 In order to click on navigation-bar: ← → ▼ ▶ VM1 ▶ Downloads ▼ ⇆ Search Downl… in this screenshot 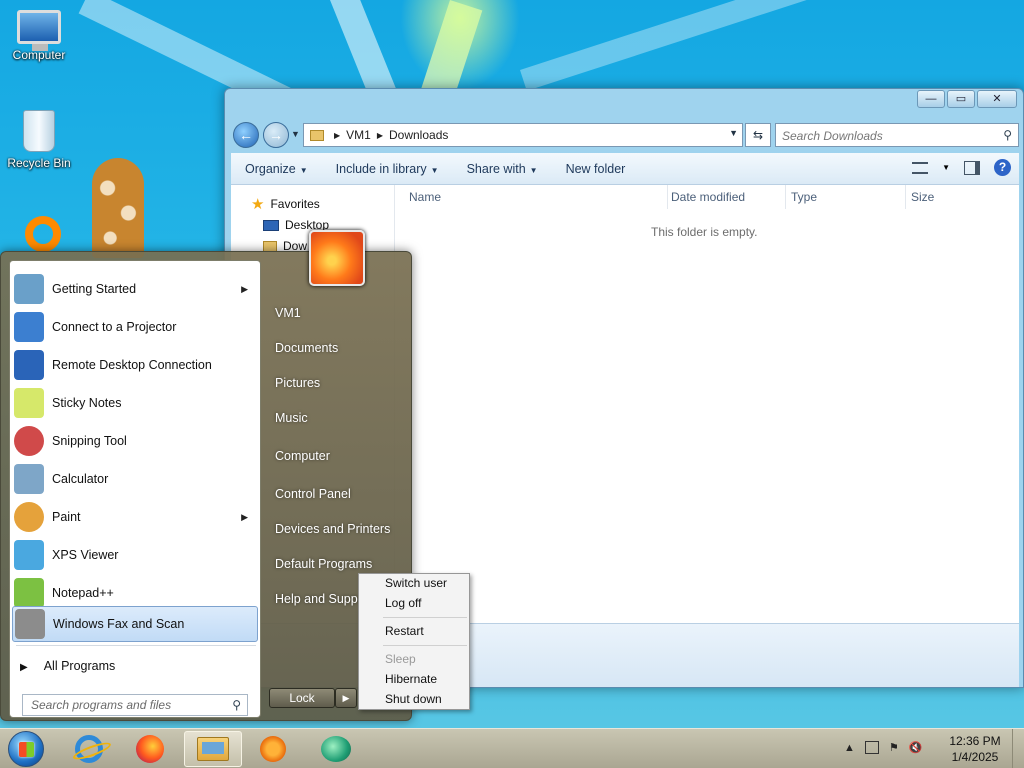, I will do `click(626, 135)`.